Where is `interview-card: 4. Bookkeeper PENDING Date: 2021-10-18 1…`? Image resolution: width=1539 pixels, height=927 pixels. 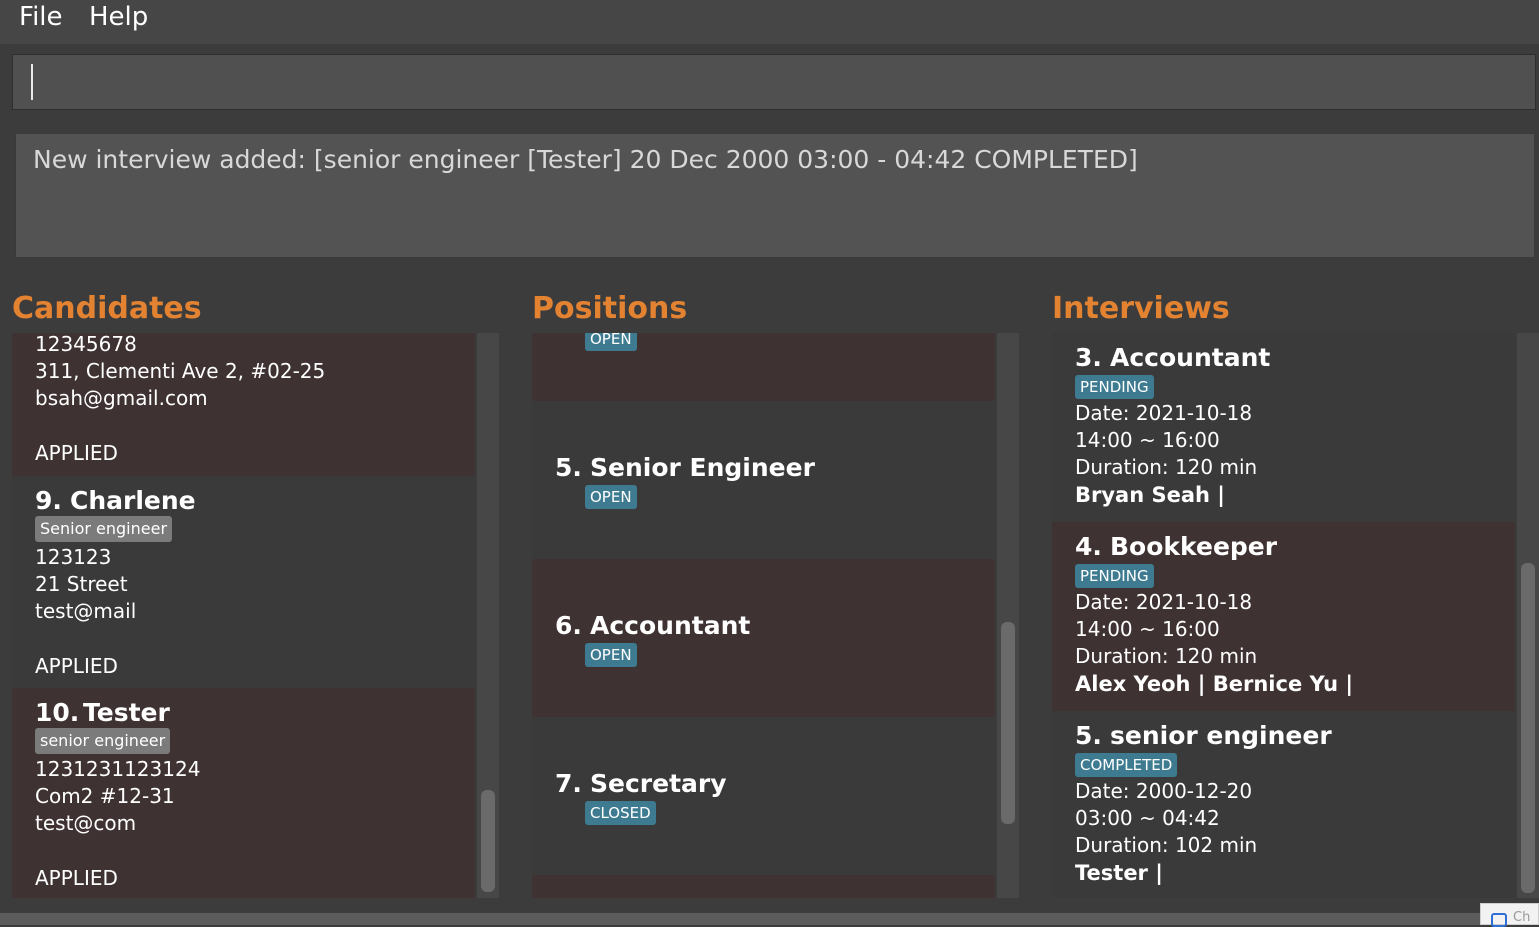
interview-card: 4. Bookkeeper PENDING Date: 2021-10-18 1… is located at coordinates (1283, 616).